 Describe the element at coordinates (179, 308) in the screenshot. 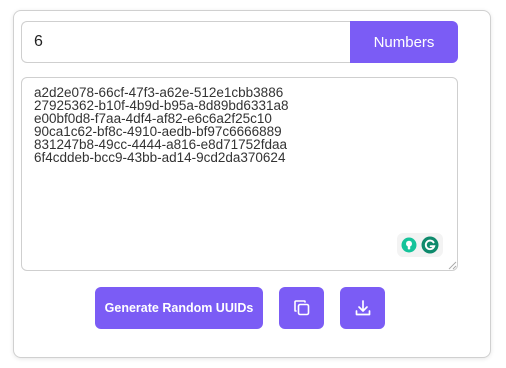

I see `generate-uuids-button: Generate Random UUIDs` at that location.